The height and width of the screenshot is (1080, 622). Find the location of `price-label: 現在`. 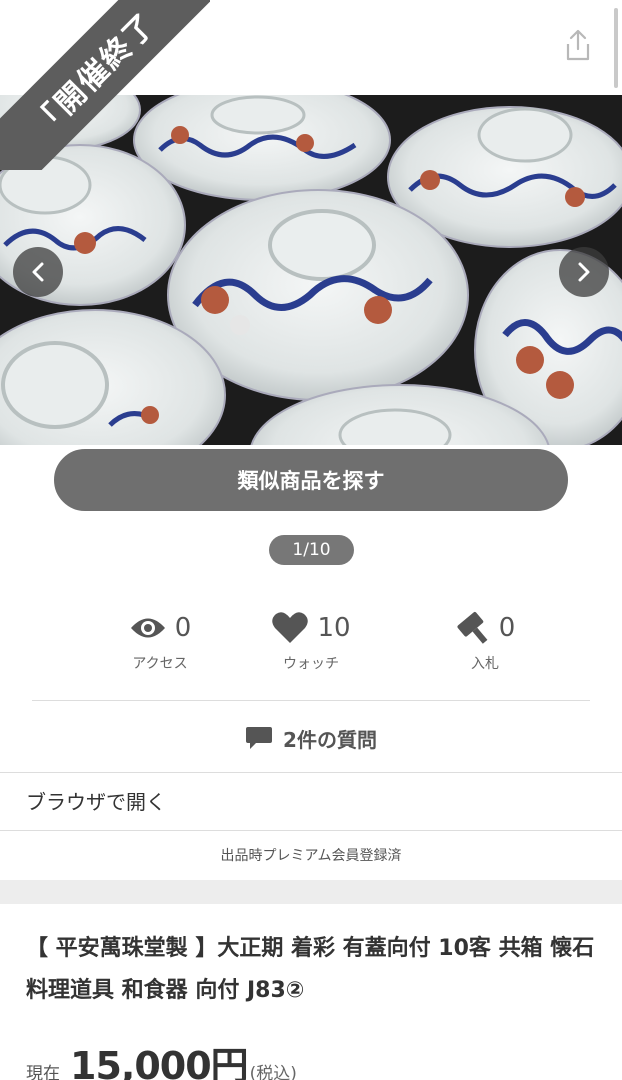

price-label: 現在 is located at coordinates (43, 1072).